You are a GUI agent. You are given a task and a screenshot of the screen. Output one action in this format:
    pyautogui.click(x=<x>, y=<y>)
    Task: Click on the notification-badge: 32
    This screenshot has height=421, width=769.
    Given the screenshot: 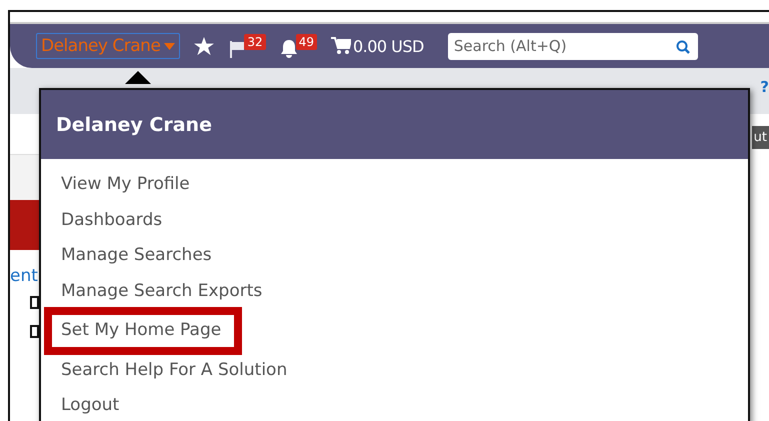 What is the action you would take?
    pyautogui.click(x=255, y=42)
    